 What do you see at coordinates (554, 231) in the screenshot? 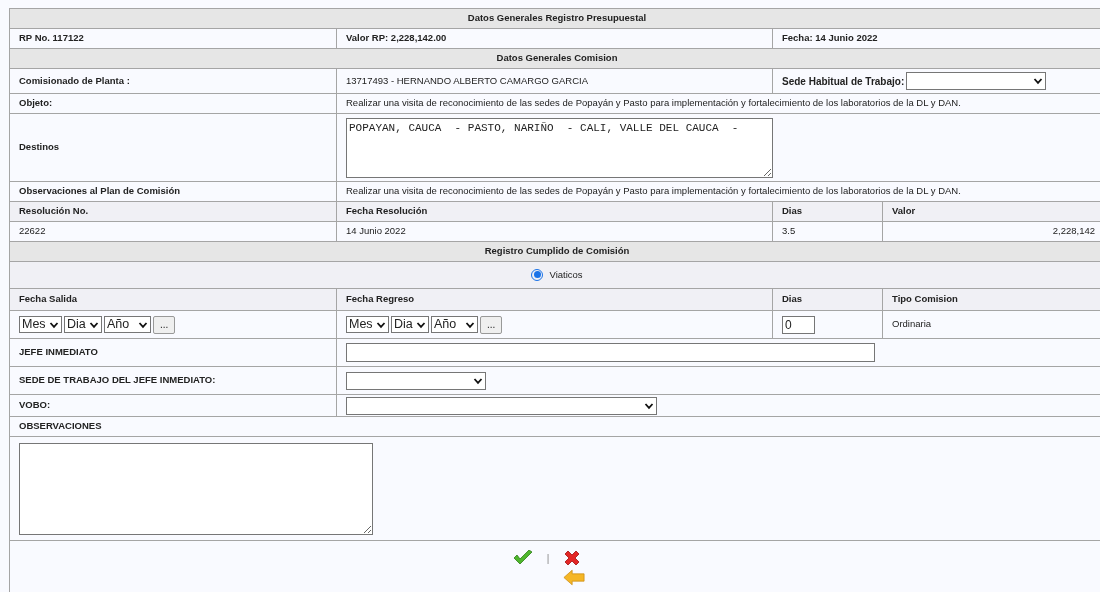
I see `table-cell: 14 Junio 2022` at bounding box center [554, 231].